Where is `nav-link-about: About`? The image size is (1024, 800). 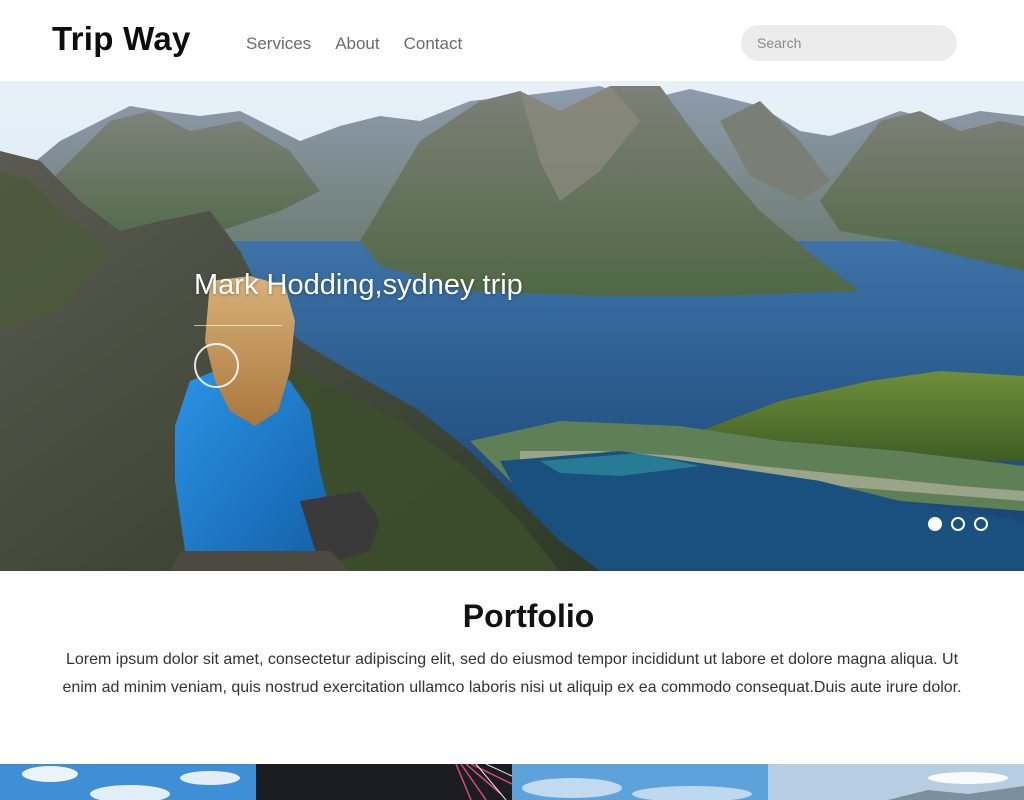 nav-link-about: About is located at coordinates (357, 44).